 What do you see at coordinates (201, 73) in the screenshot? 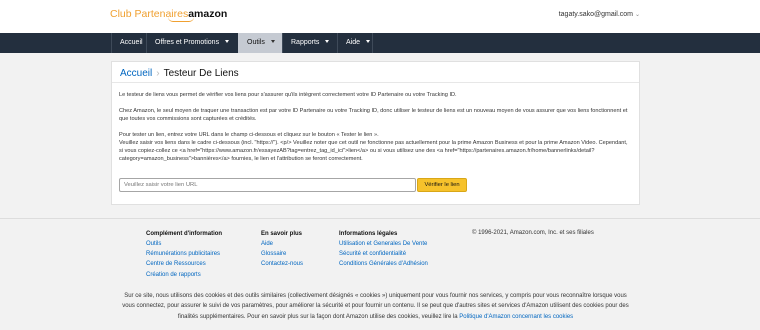
I see `page-title: Testeur De Liens` at bounding box center [201, 73].